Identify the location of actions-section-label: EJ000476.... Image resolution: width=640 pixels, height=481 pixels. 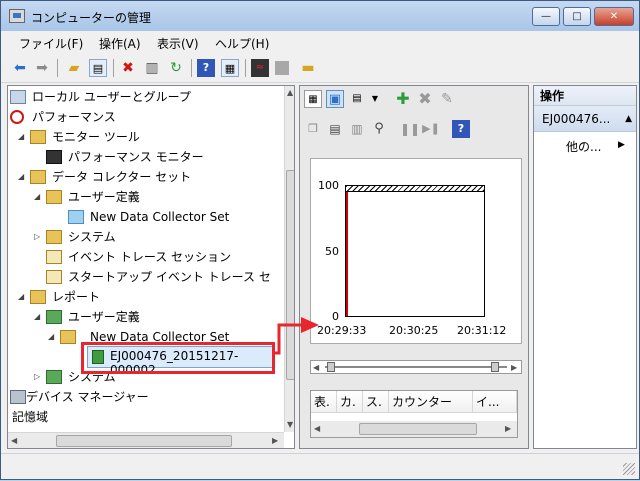
(576, 119).